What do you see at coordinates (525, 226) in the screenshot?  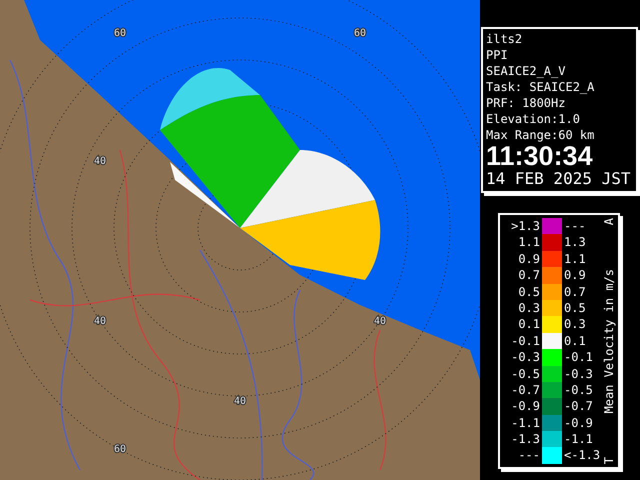 I see `legend-label: >1.3` at bounding box center [525, 226].